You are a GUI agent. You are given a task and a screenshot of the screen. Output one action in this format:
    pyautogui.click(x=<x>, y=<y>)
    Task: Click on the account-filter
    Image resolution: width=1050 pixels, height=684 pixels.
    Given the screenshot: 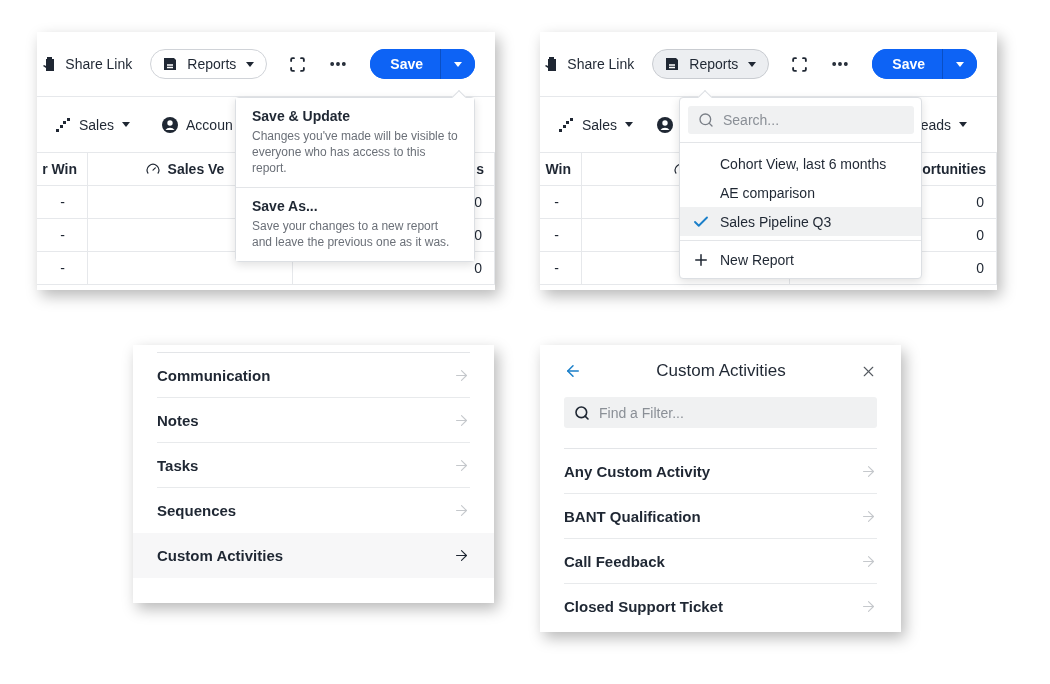 What is the action you would take?
    pyautogui.click(x=665, y=124)
    